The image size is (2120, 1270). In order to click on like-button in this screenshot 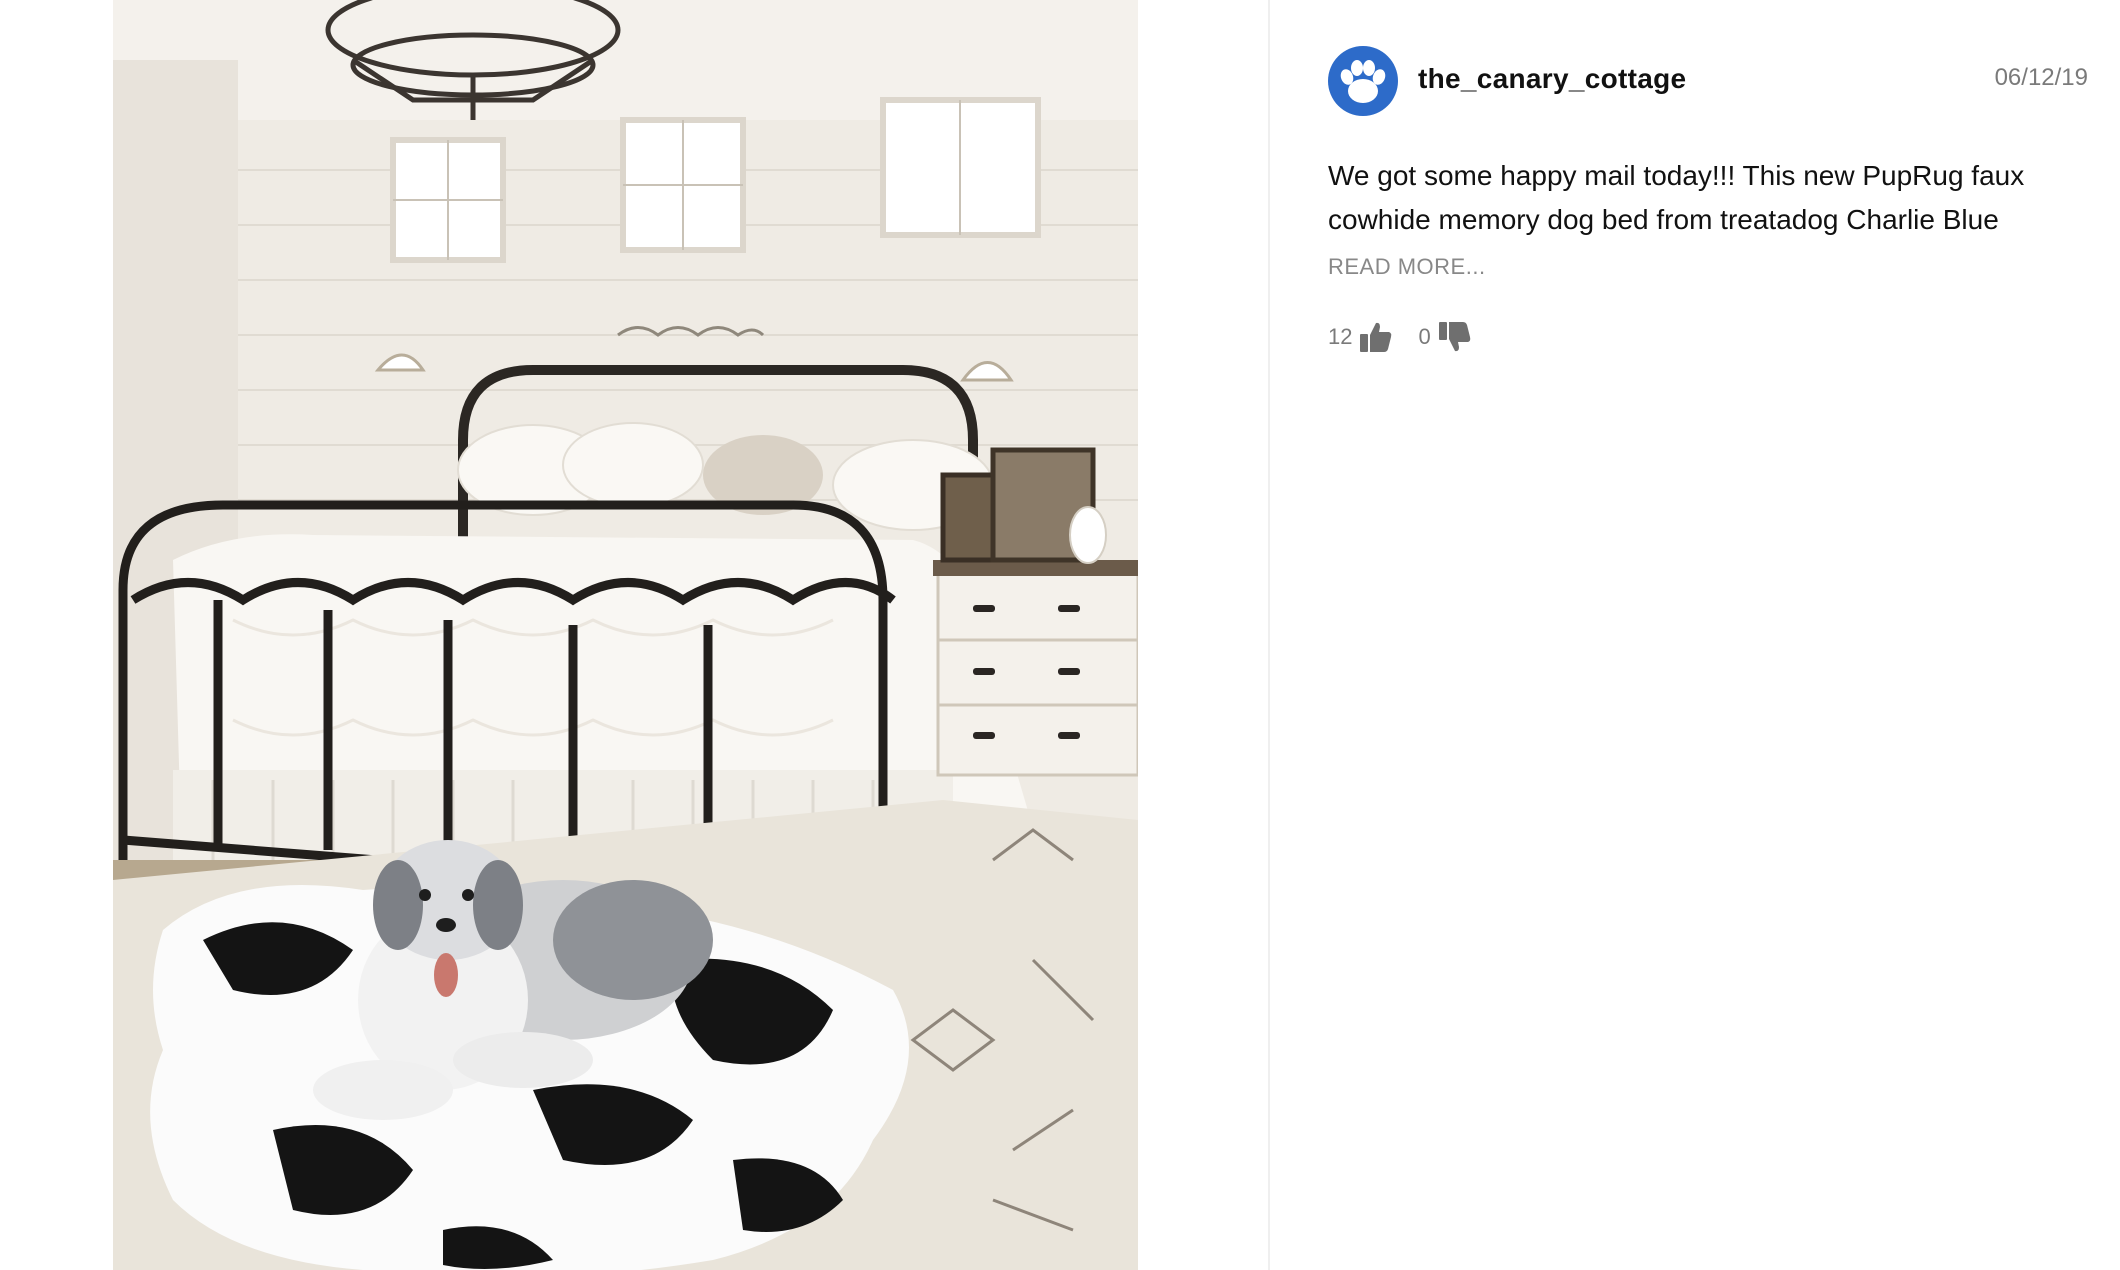, I will do `click(1376, 337)`.